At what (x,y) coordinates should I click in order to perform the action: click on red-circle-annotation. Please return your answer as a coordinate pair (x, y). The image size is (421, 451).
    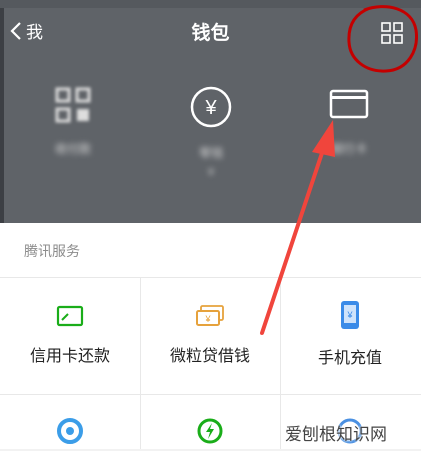
    Looking at the image, I should click on (382, 39).